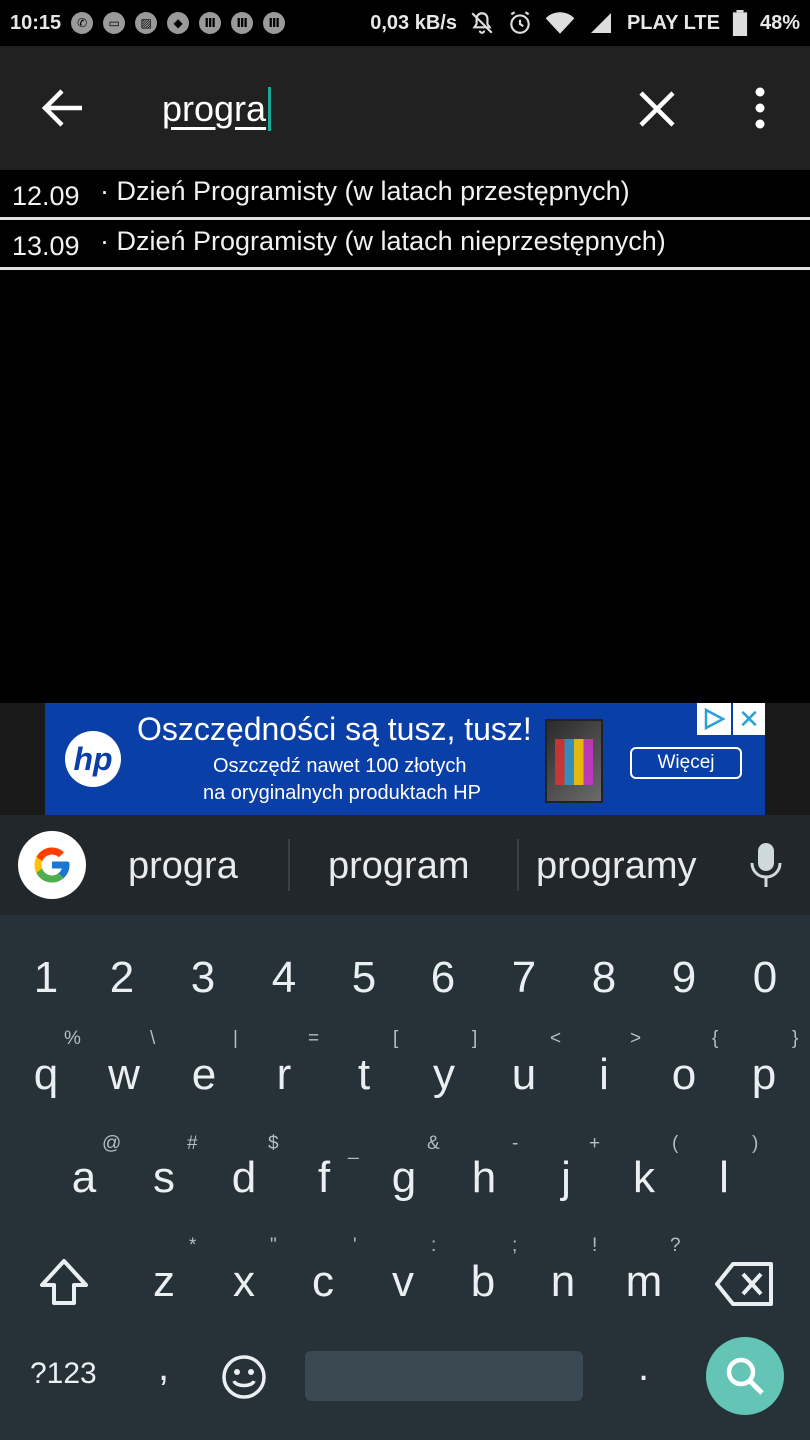 This screenshot has height=1440, width=810. What do you see at coordinates (405, 108) in the screenshot?
I see `app-bar: progra` at bounding box center [405, 108].